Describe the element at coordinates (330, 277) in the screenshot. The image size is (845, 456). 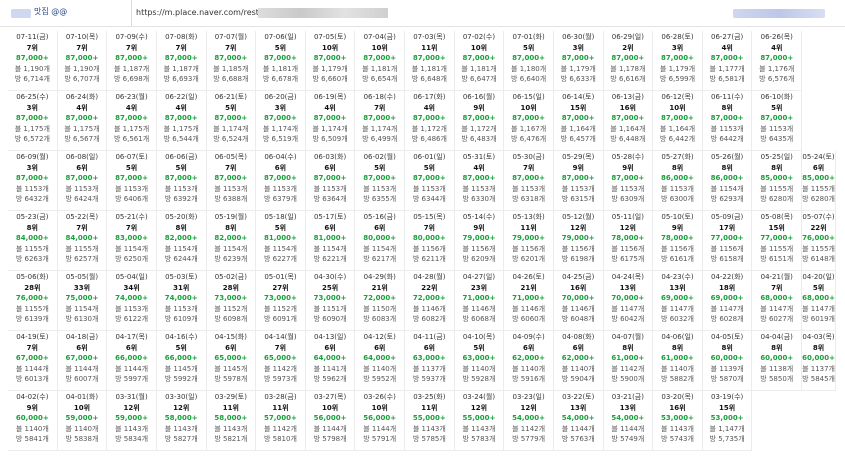
I see `cell-date: 04-30(수)` at that location.